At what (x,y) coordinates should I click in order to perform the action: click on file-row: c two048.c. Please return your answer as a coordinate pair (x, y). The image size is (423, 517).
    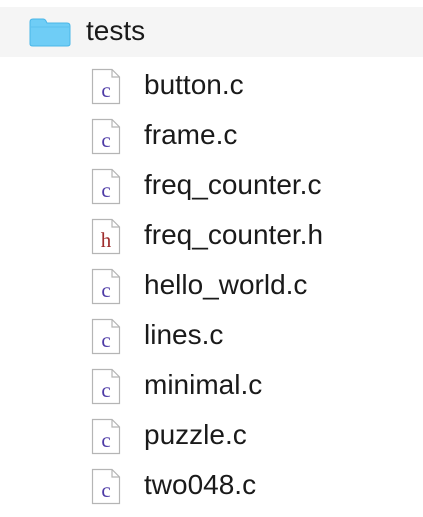
    Looking at the image, I should click on (211, 486).